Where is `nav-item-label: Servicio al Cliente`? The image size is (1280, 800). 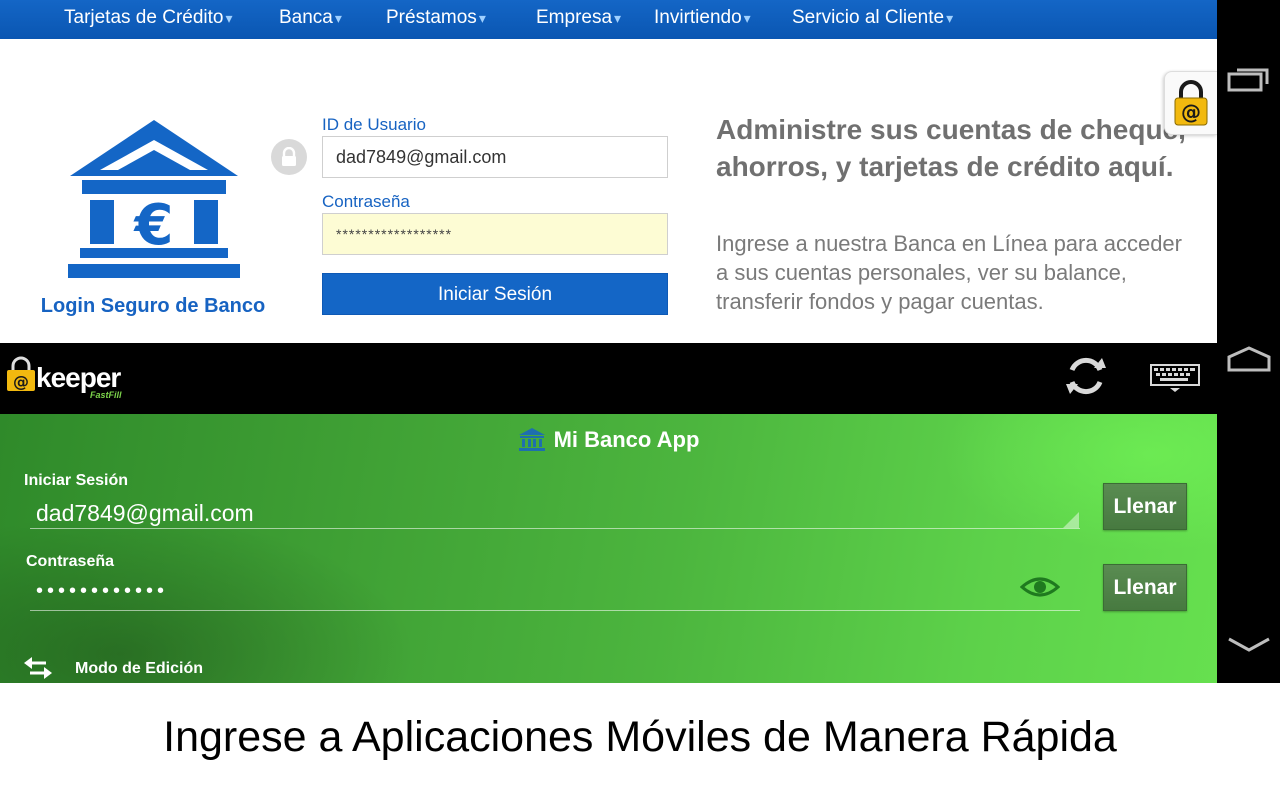
nav-item-label: Servicio al Cliente is located at coordinates (868, 17).